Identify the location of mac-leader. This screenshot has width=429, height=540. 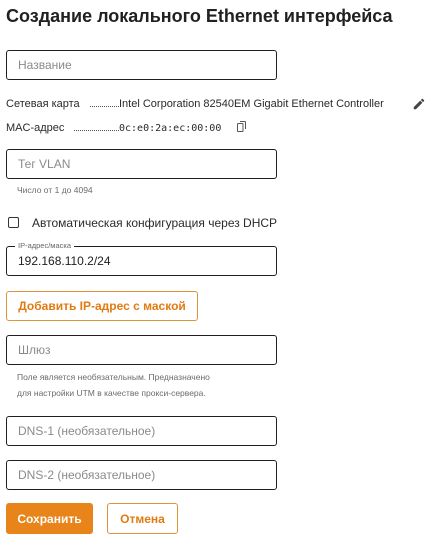
(96, 130).